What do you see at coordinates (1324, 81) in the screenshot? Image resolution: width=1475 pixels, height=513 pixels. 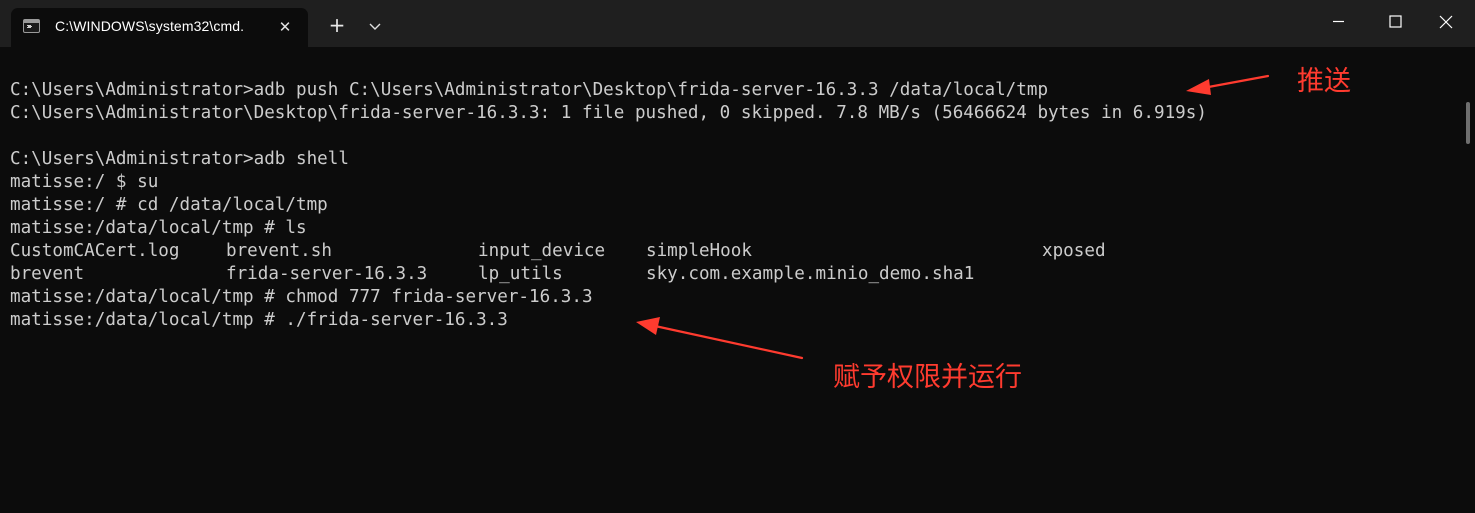 I see `push-annotation: 推送` at bounding box center [1324, 81].